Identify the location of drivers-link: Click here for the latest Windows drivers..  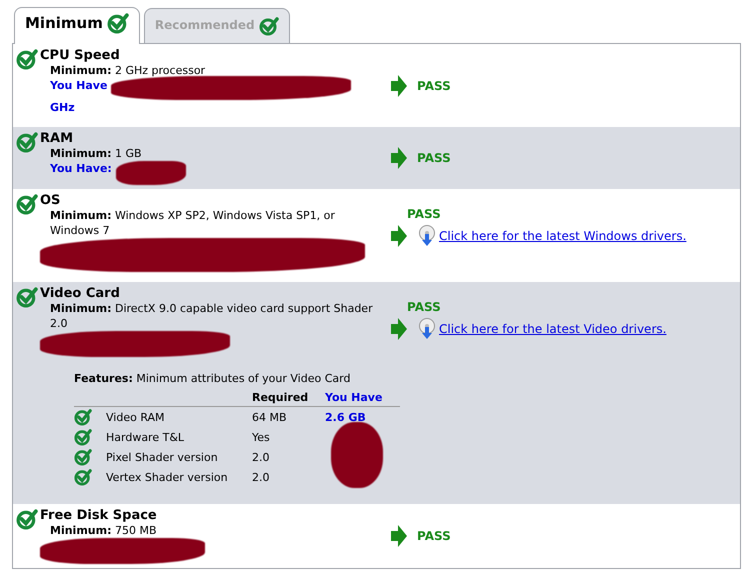
(562, 236).